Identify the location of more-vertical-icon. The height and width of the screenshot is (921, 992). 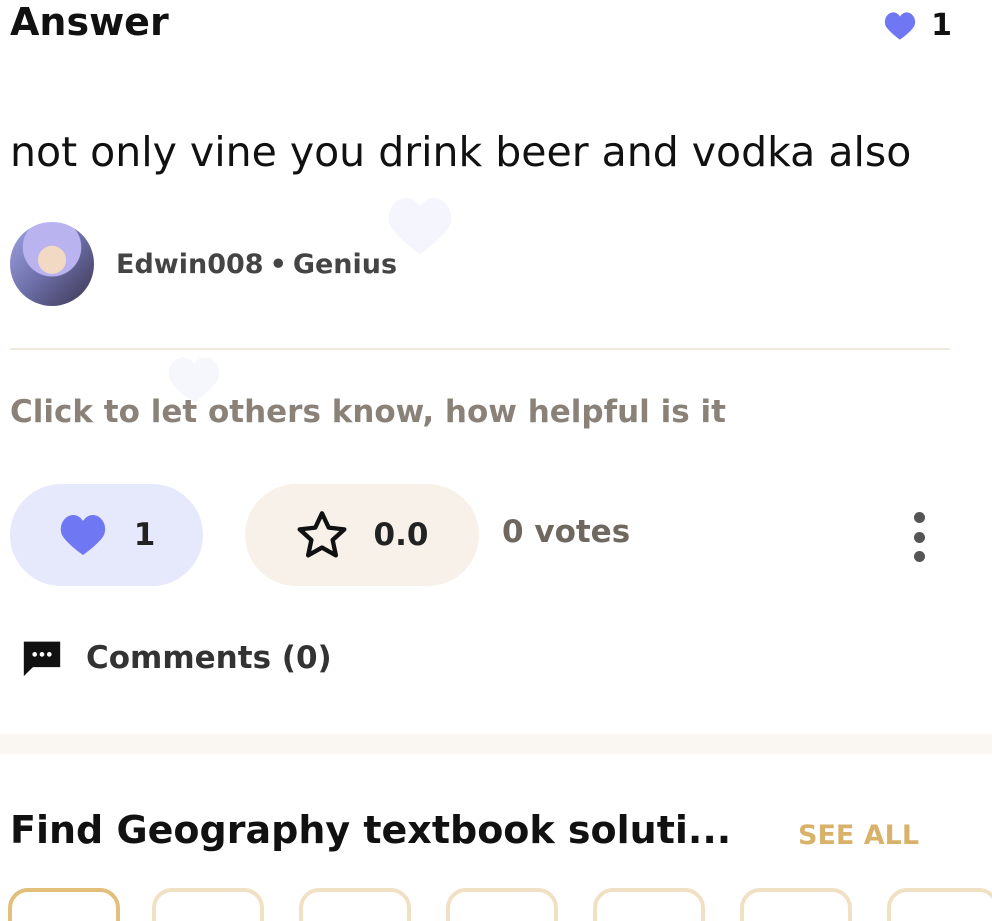
(919, 537).